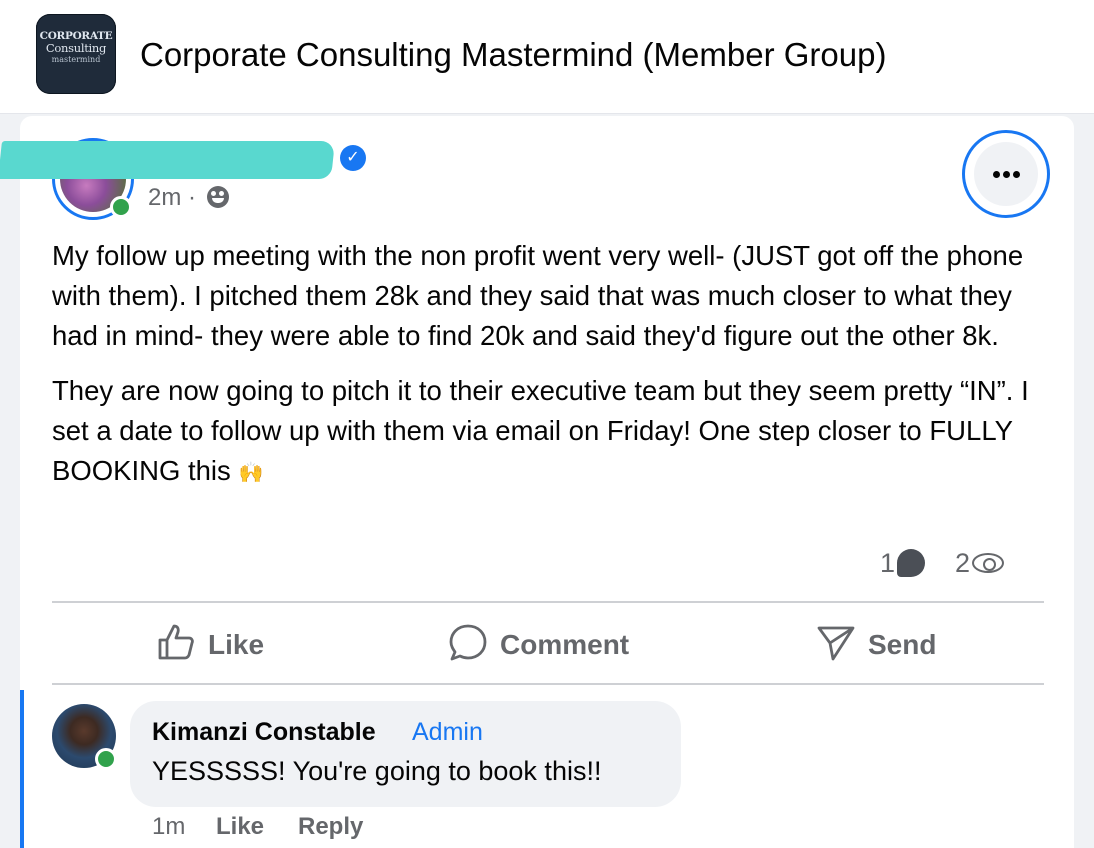 Image resolution: width=1094 pixels, height=848 pixels. I want to click on like-button: Like, so click(210, 644).